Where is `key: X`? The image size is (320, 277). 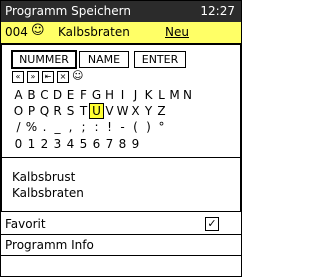 key: X is located at coordinates (135, 111).